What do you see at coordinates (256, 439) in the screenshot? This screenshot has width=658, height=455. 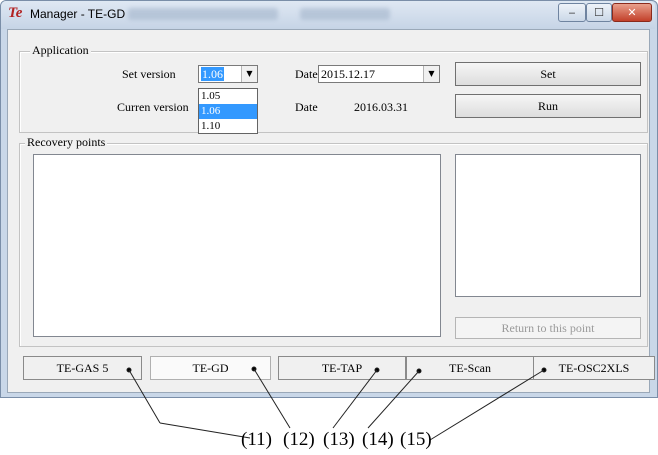 I see `callout-11: (11)` at bounding box center [256, 439].